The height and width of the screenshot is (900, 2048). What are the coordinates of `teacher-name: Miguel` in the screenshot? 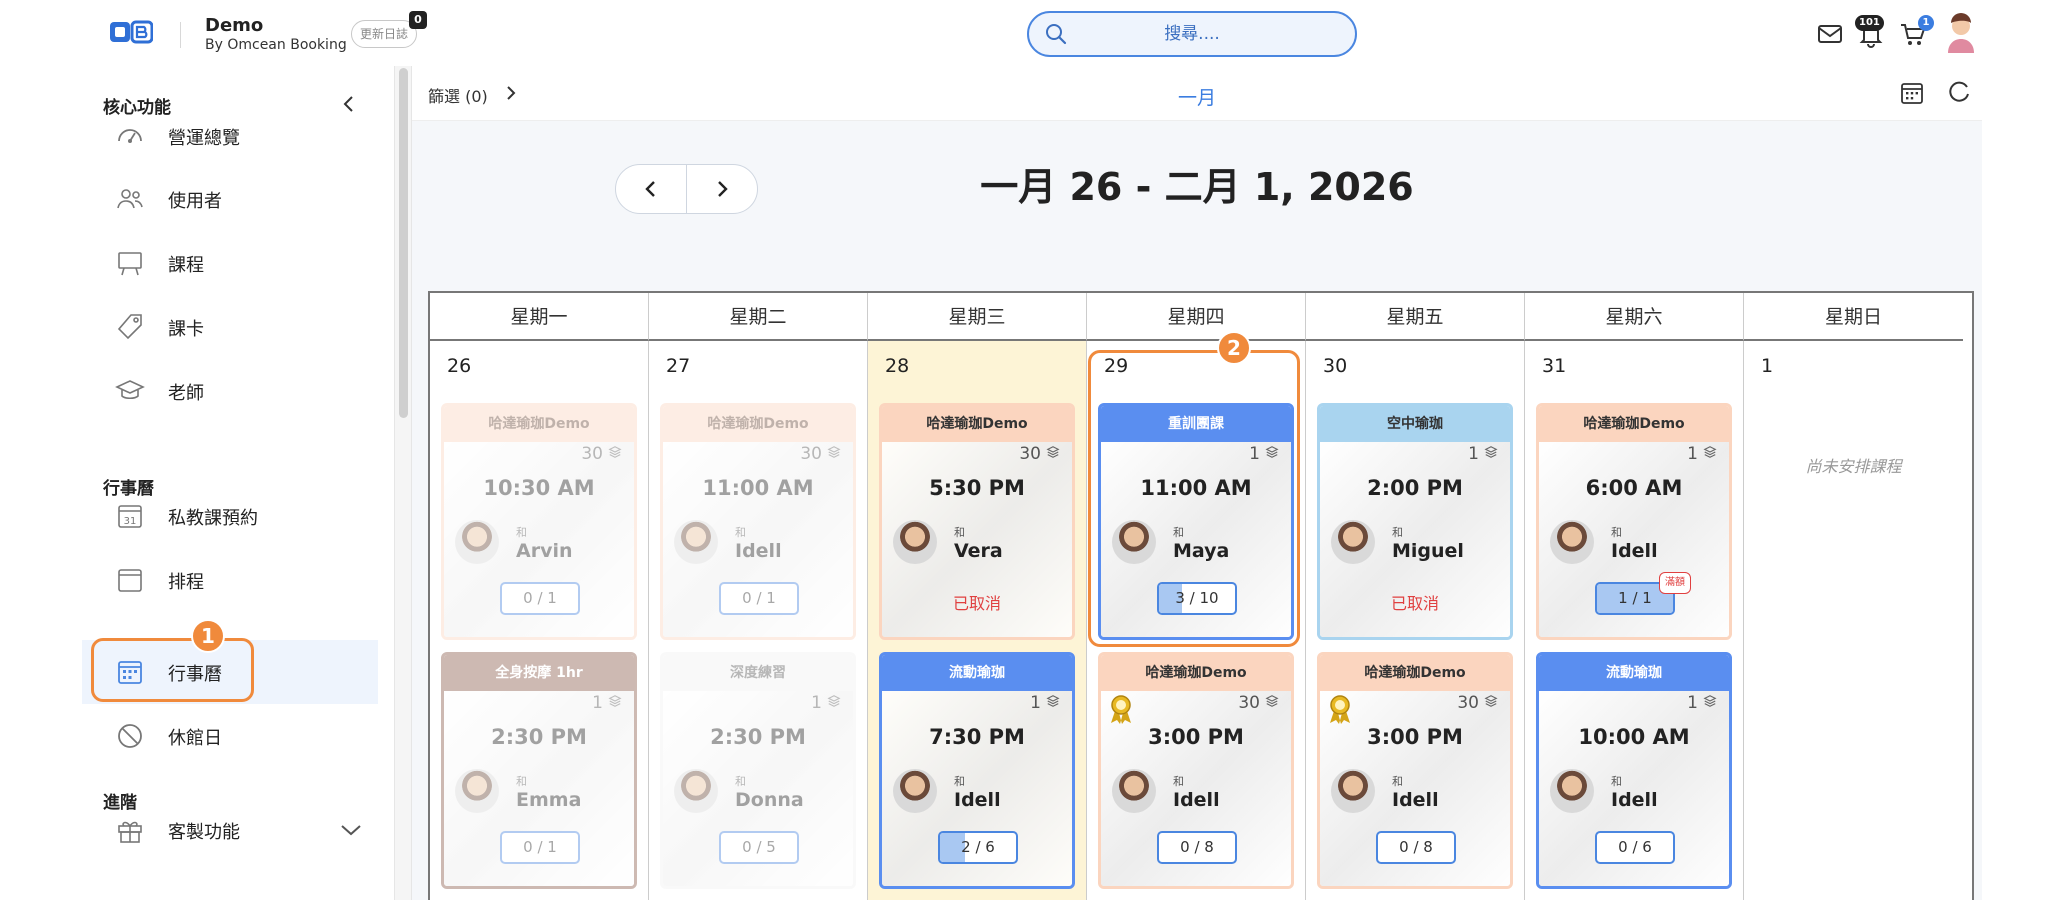 It's located at (1428, 551).